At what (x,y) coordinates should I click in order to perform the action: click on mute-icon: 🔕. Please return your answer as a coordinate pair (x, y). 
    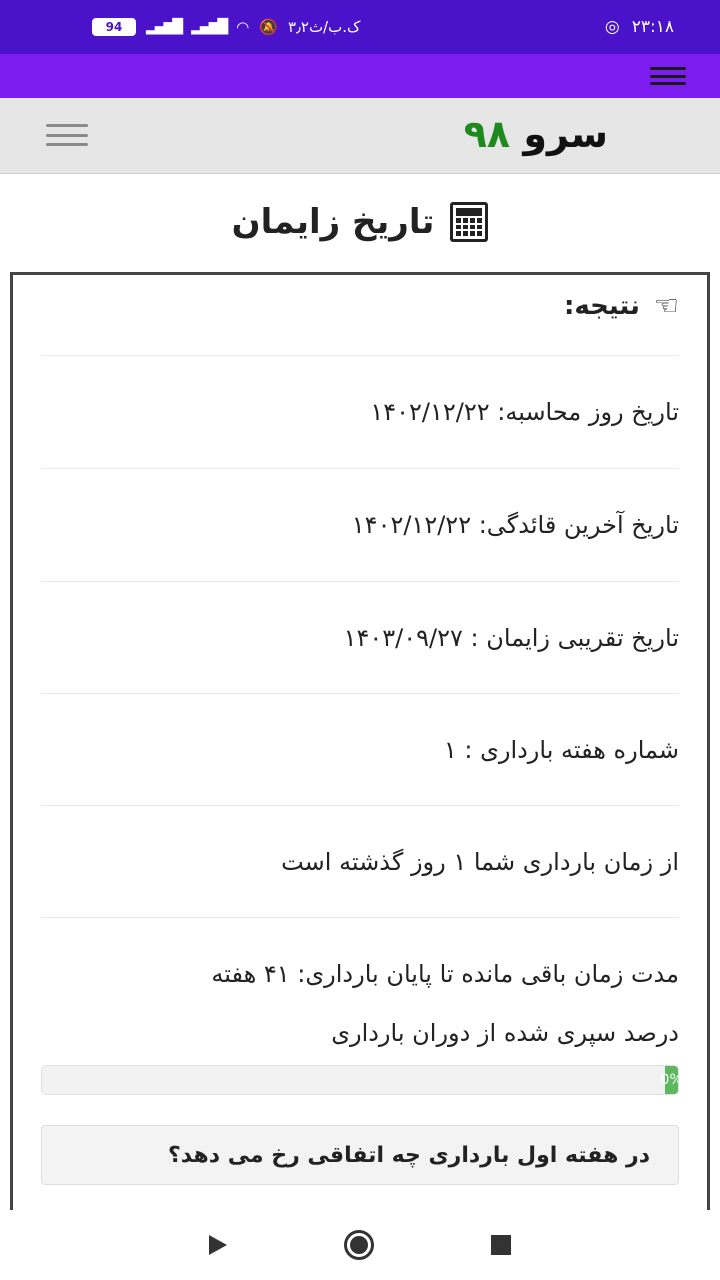
    Looking at the image, I should click on (268, 27).